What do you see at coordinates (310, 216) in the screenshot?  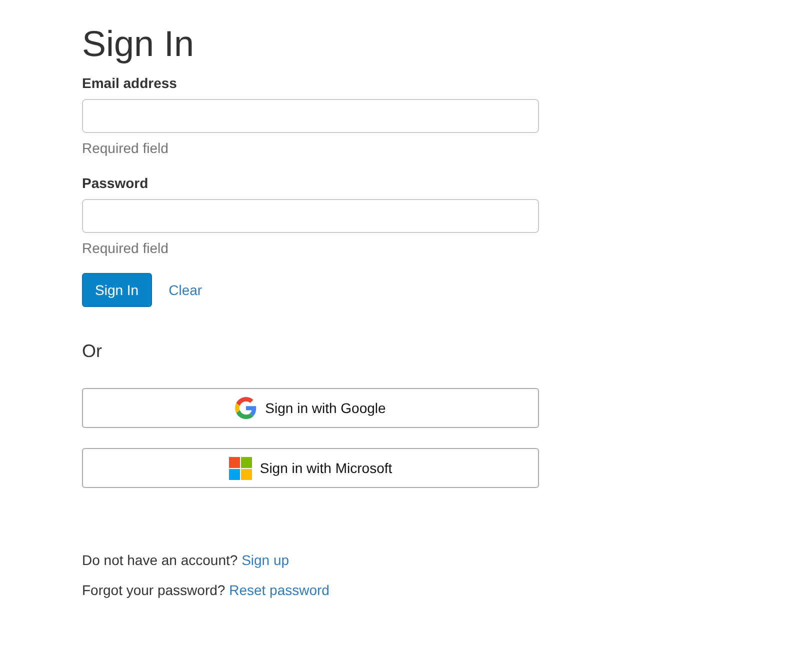 I see `password-field` at bounding box center [310, 216].